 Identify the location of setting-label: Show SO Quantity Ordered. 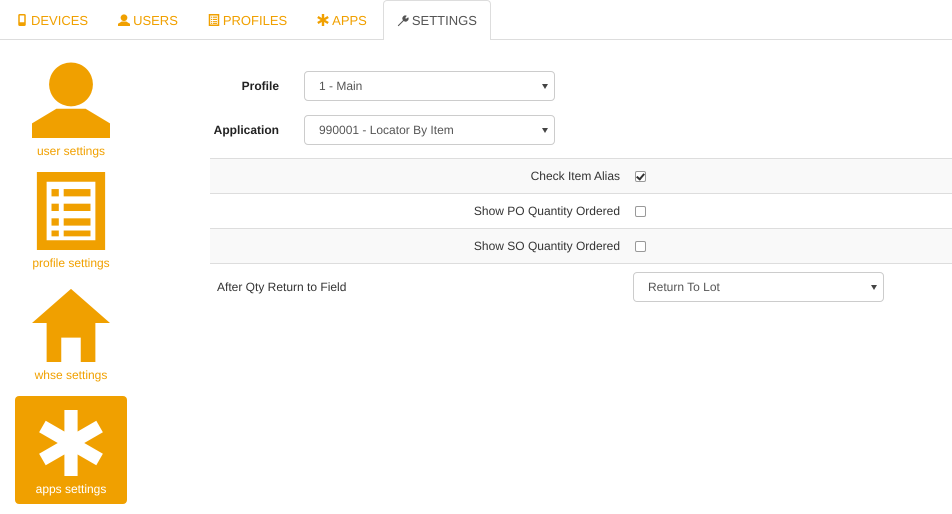
(546, 246).